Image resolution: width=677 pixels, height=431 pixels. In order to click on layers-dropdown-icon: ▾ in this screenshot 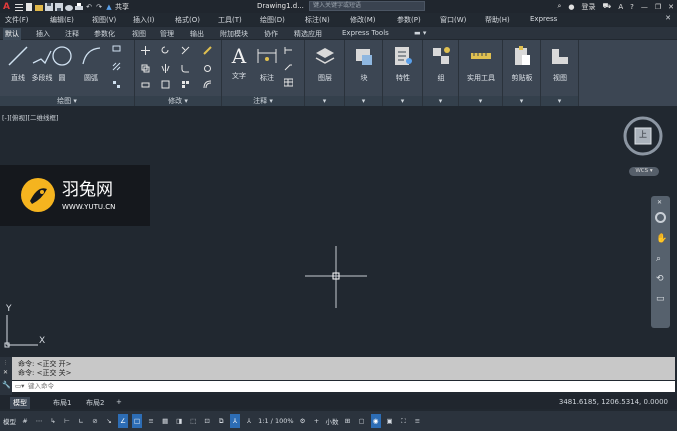, I will do `click(324, 101)`.